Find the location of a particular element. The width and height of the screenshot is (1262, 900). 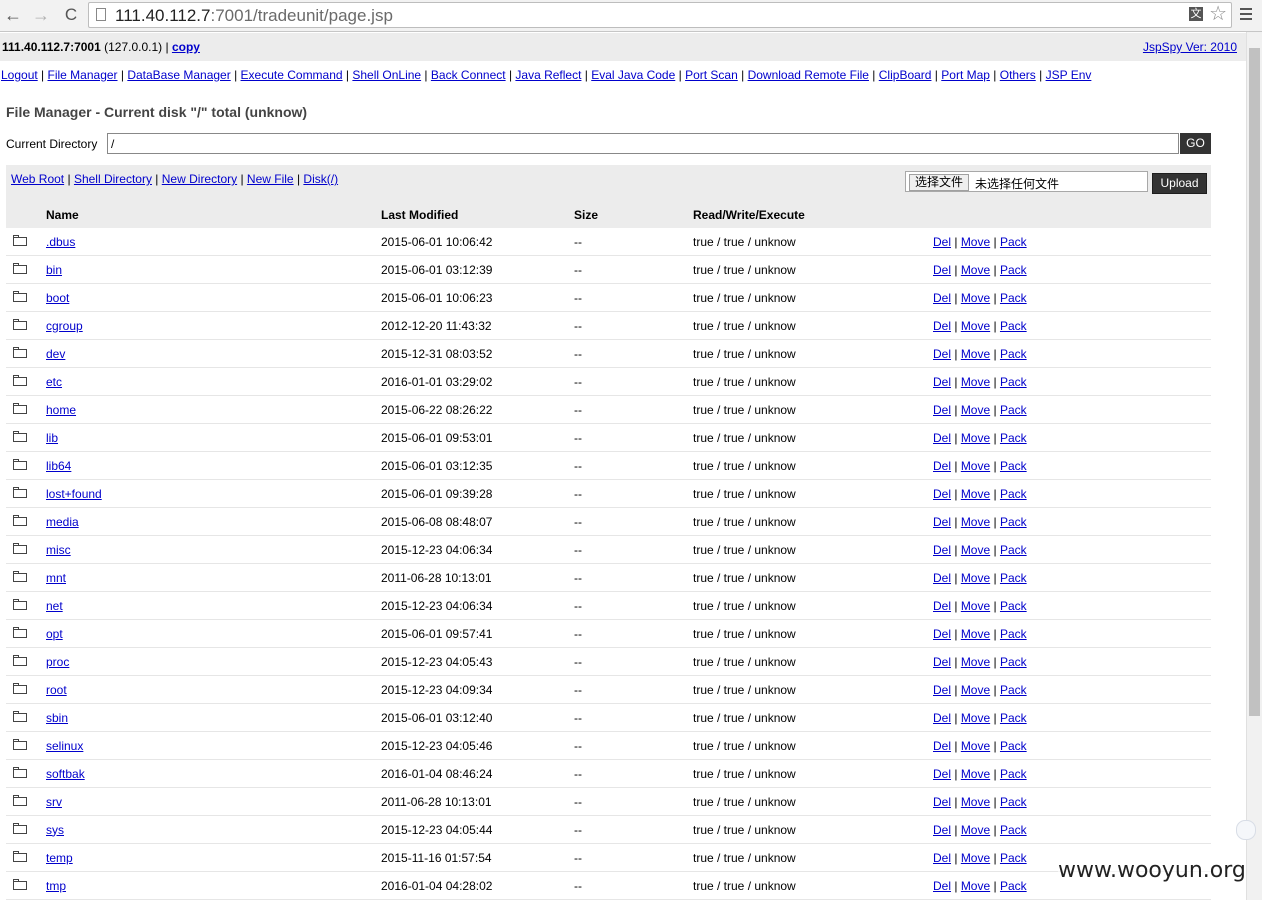

folder-link: dev is located at coordinates (55, 354).